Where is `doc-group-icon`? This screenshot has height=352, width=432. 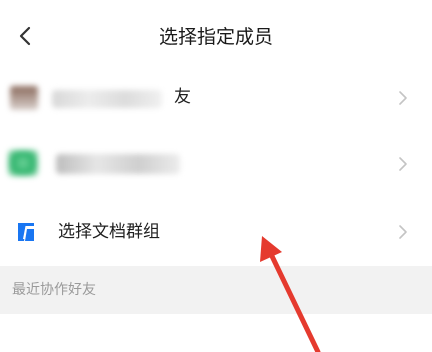
doc-group-icon is located at coordinates (26, 232).